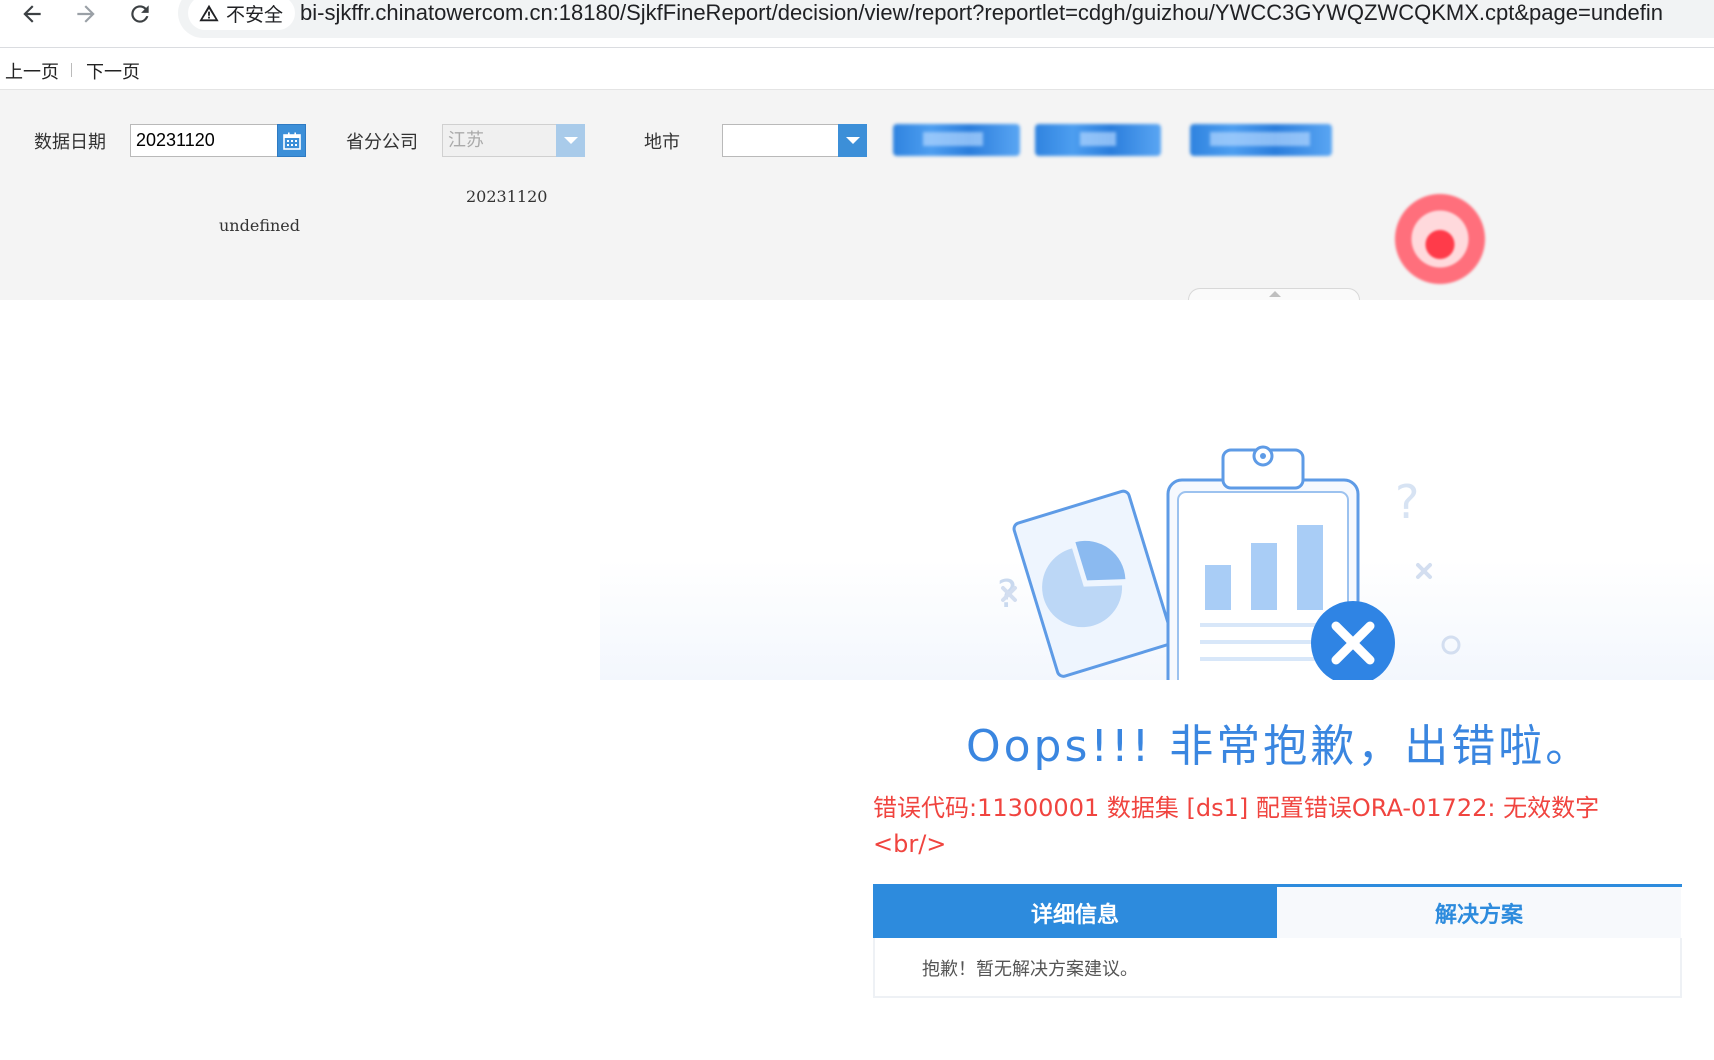 This screenshot has width=1714, height=1060. I want to click on error-tabs: 详细信息 解决方案, so click(1277, 911).